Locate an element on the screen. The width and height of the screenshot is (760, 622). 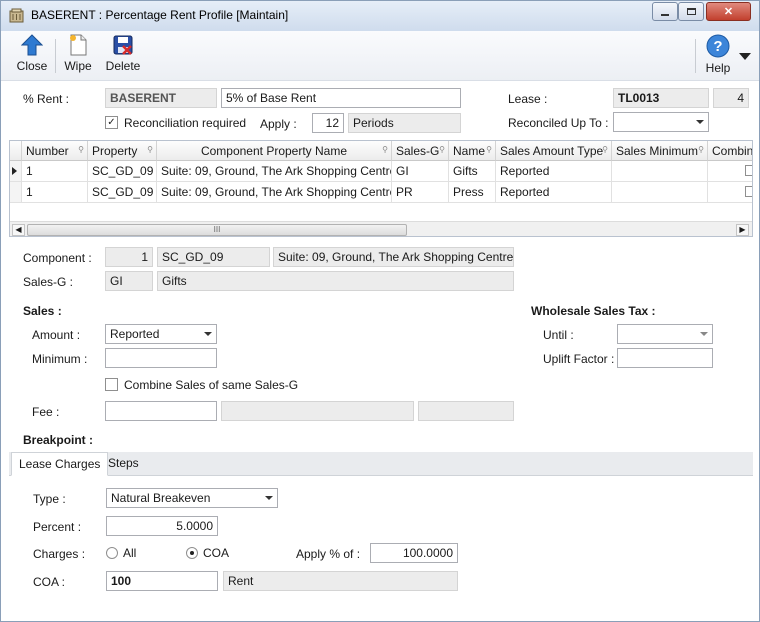
column-header-component: Component Property Name ⚲ is located at coordinates (274, 151).